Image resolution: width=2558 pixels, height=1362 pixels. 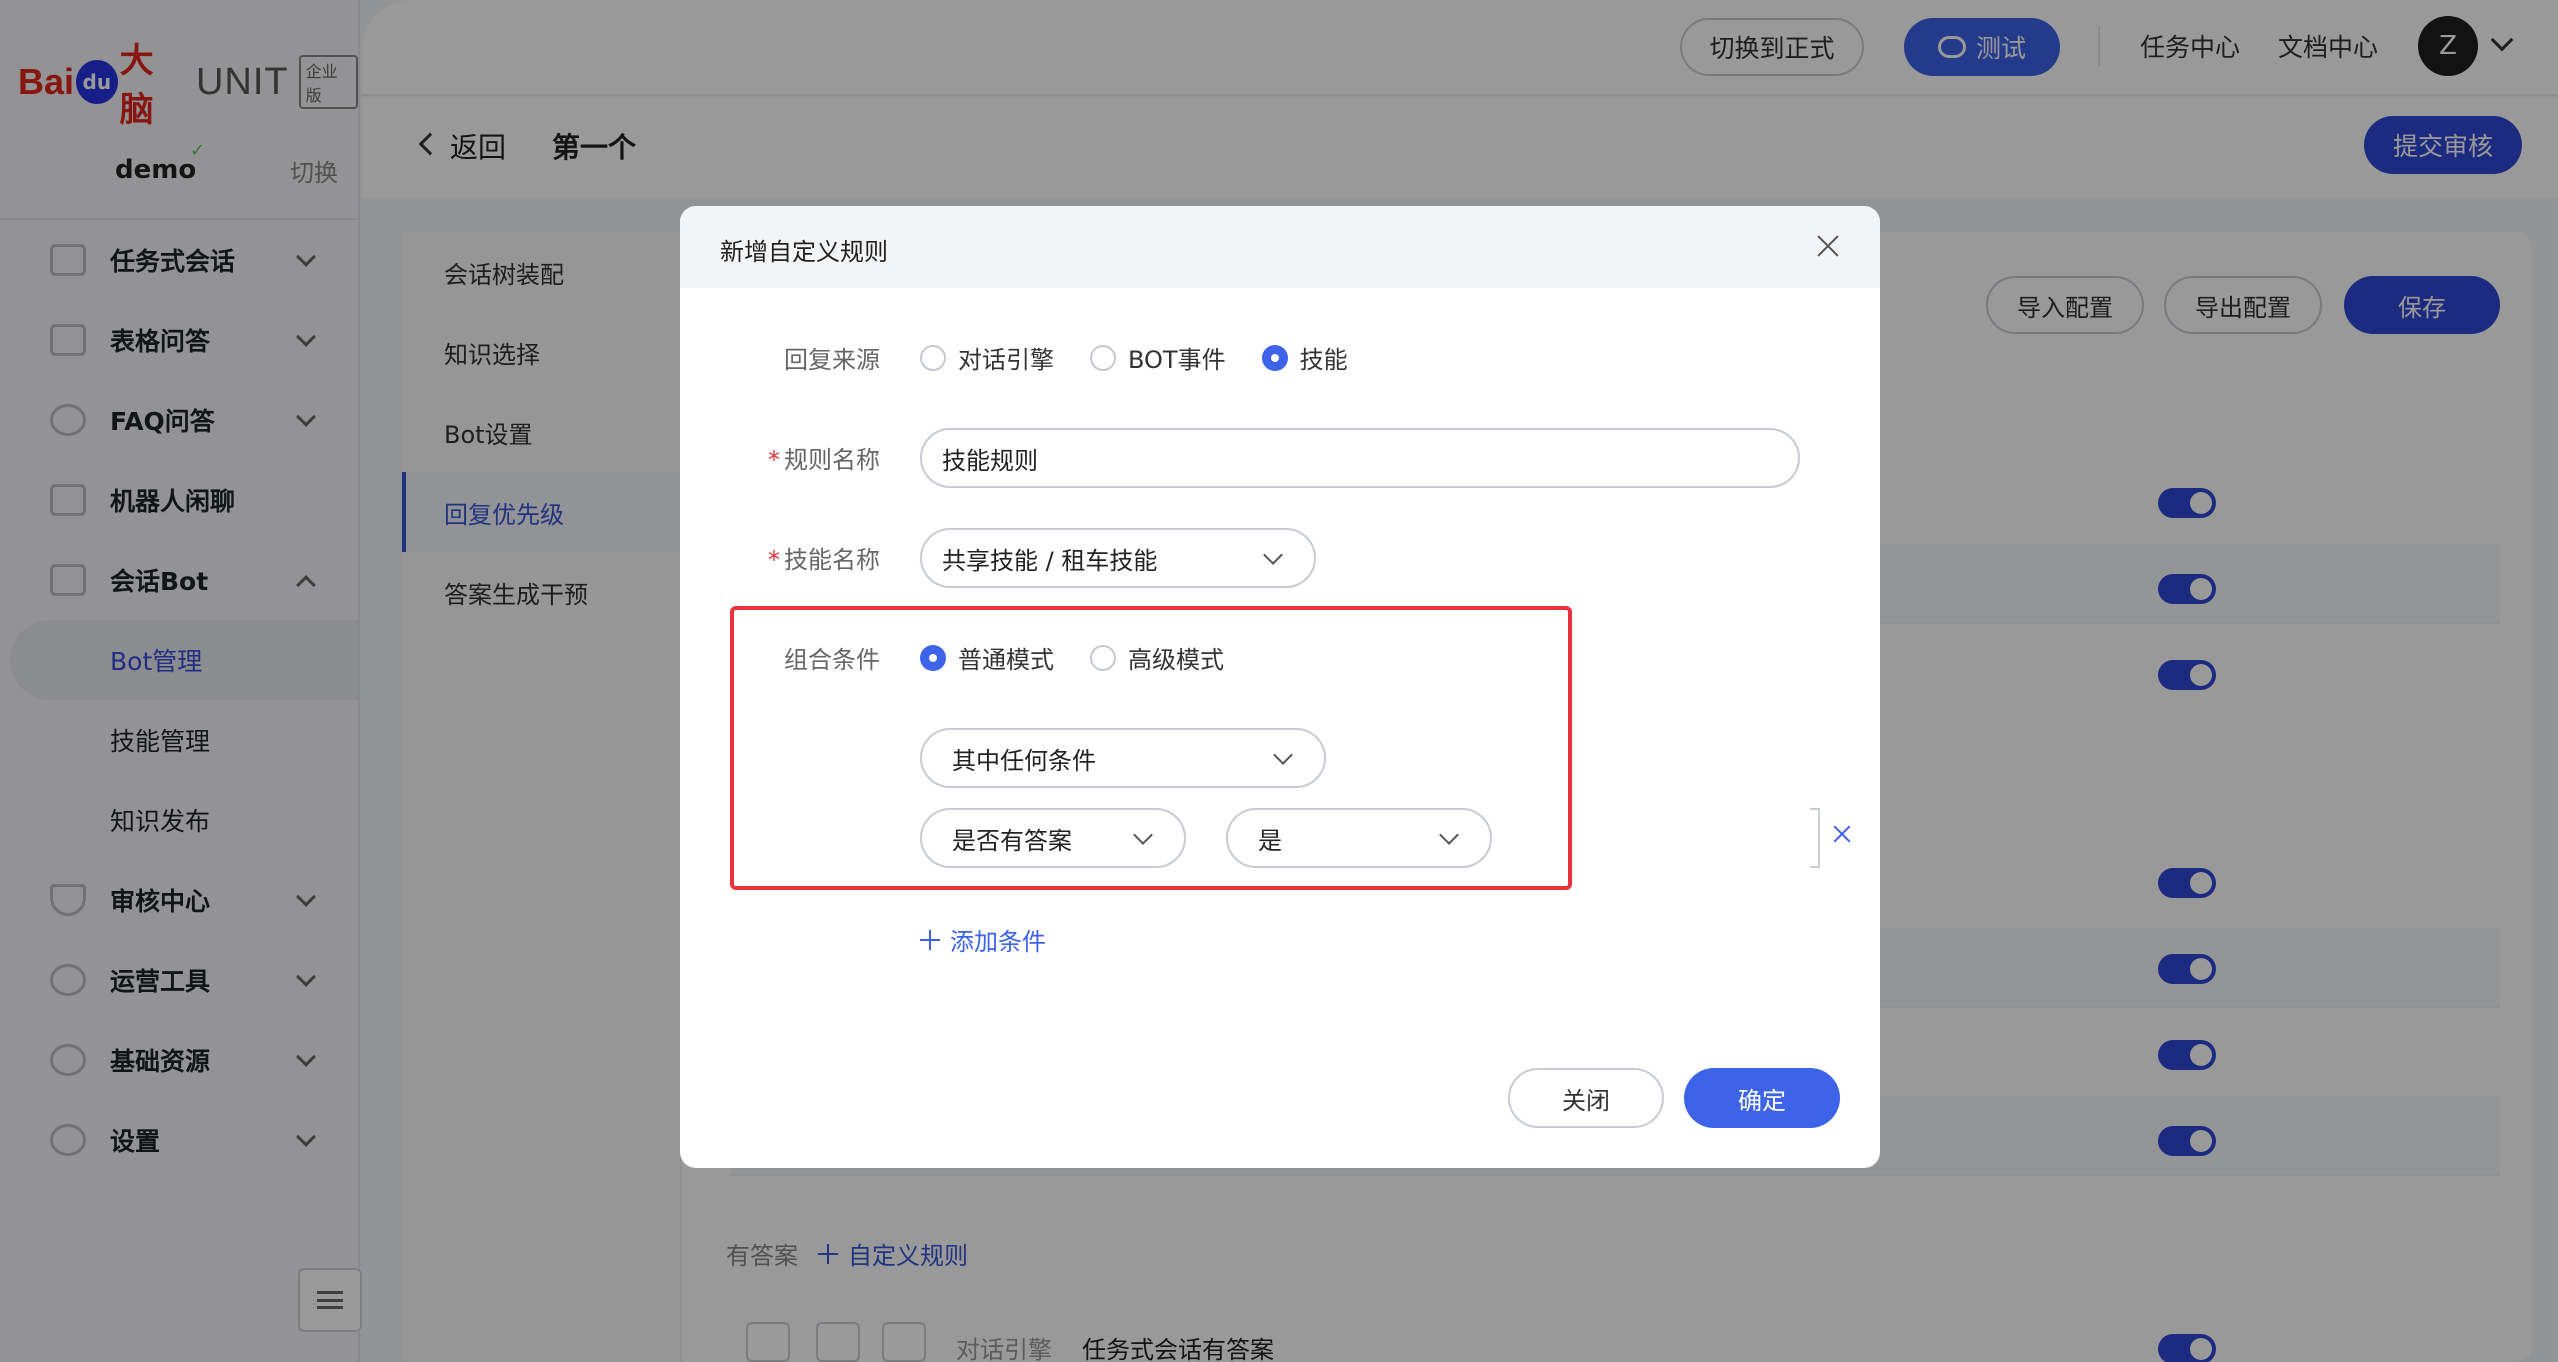 What do you see at coordinates (1050, 560) in the screenshot?
I see `select-value: 共享技能 / 租车技能` at bounding box center [1050, 560].